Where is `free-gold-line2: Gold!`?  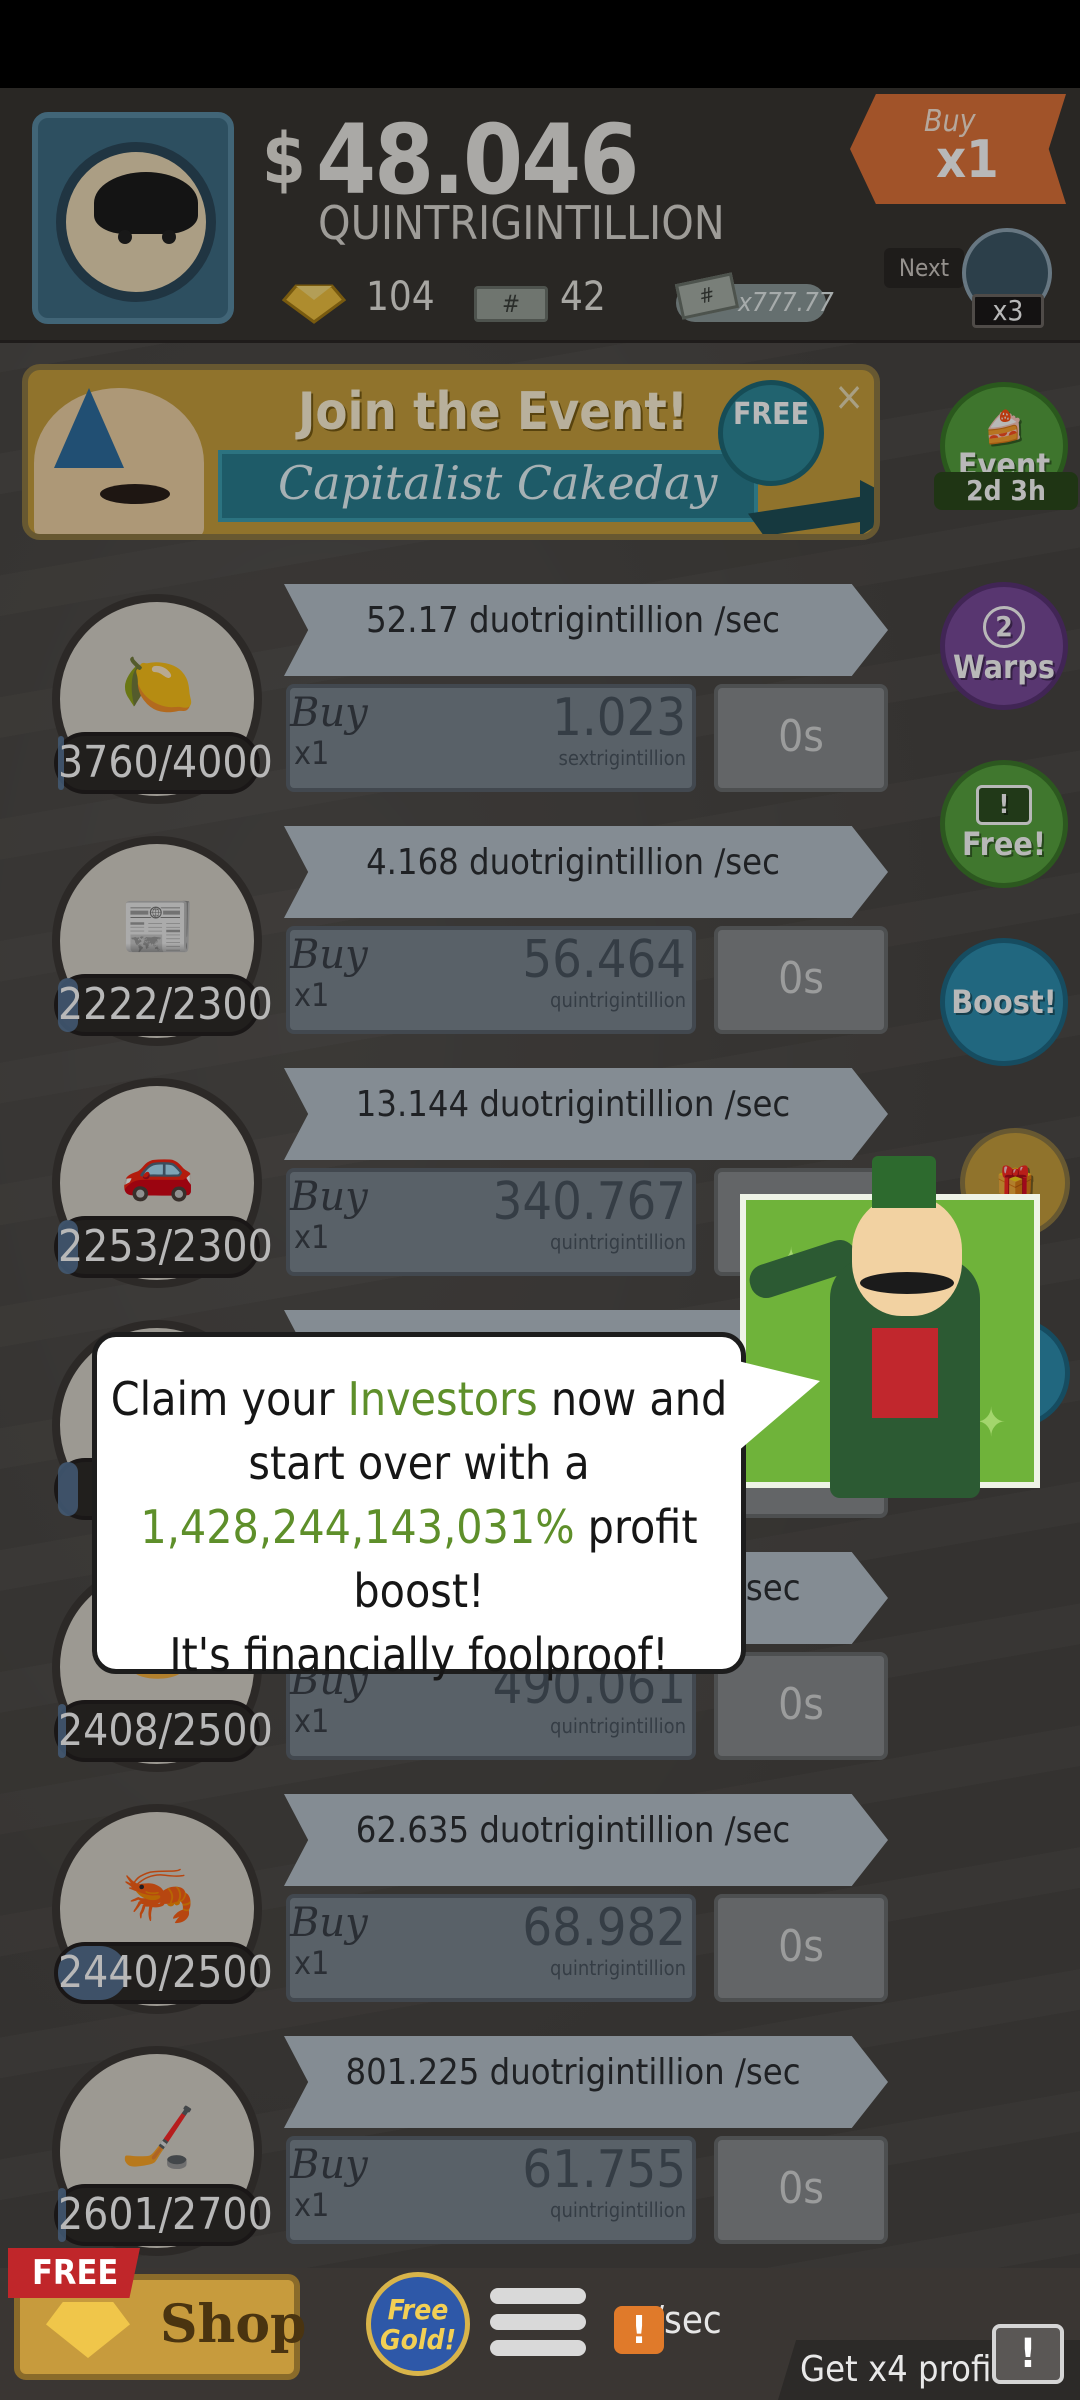
free-gold-line2: Gold! is located at coordinates (418, 2339).